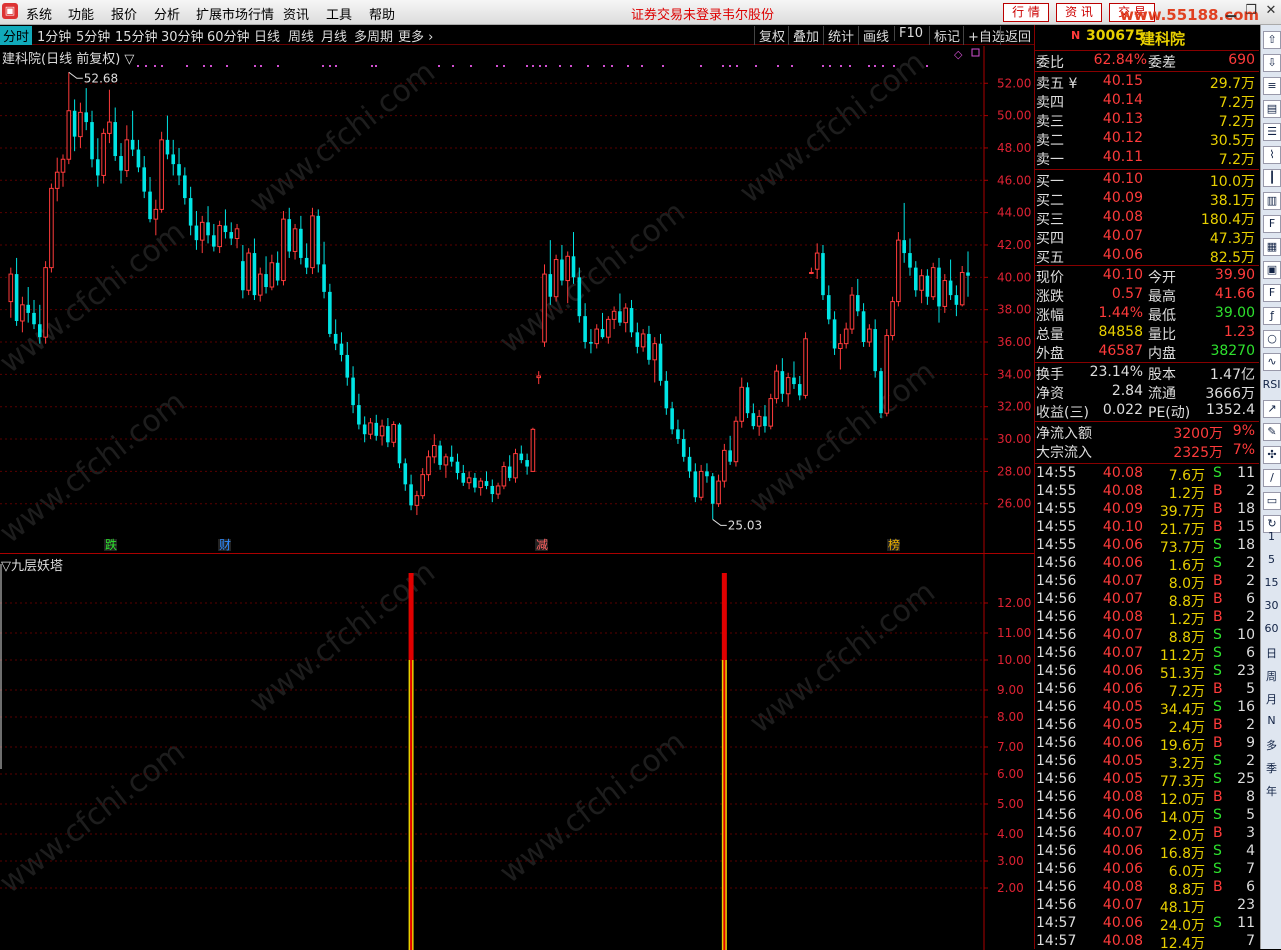 The image size is (1281, 950). I want to click on menu-item-analysis: 分析, so click(167, 13).